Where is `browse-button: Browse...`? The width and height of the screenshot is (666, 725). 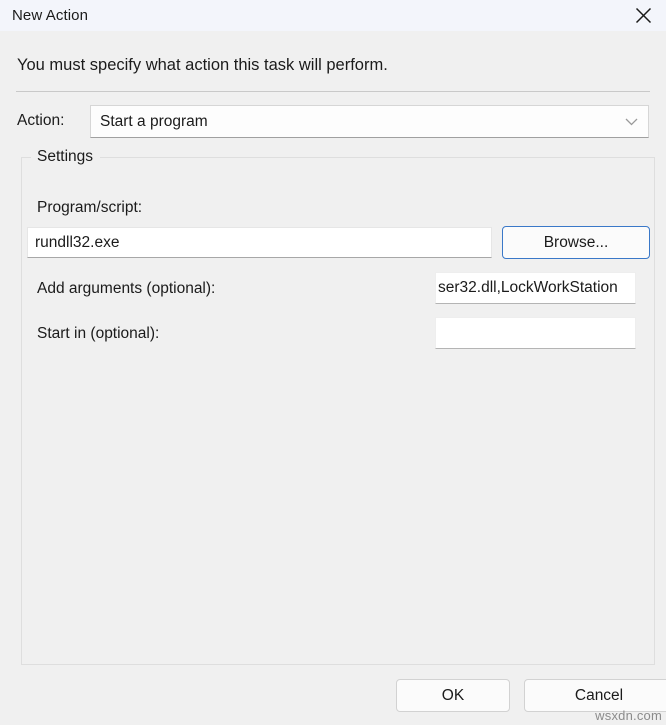
browse-button: Browse... is located at coordinates (576, 242).